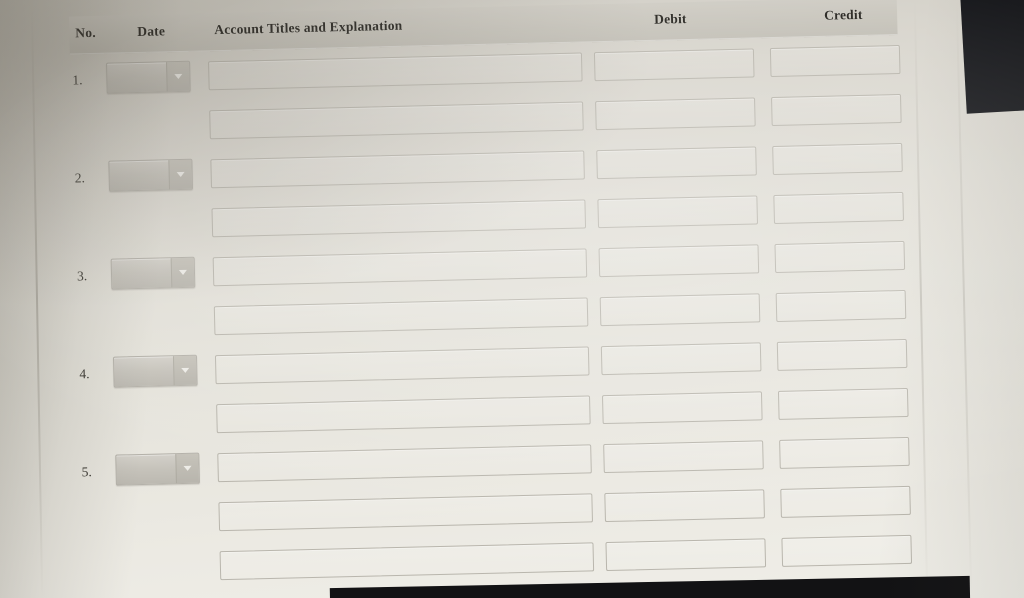 The height and width of the screenshot is (598, 1024). What do you see at coordinates (85, 32) in the screenshot?
I see `column-header-no: No.` at bounding box center [85, 32].